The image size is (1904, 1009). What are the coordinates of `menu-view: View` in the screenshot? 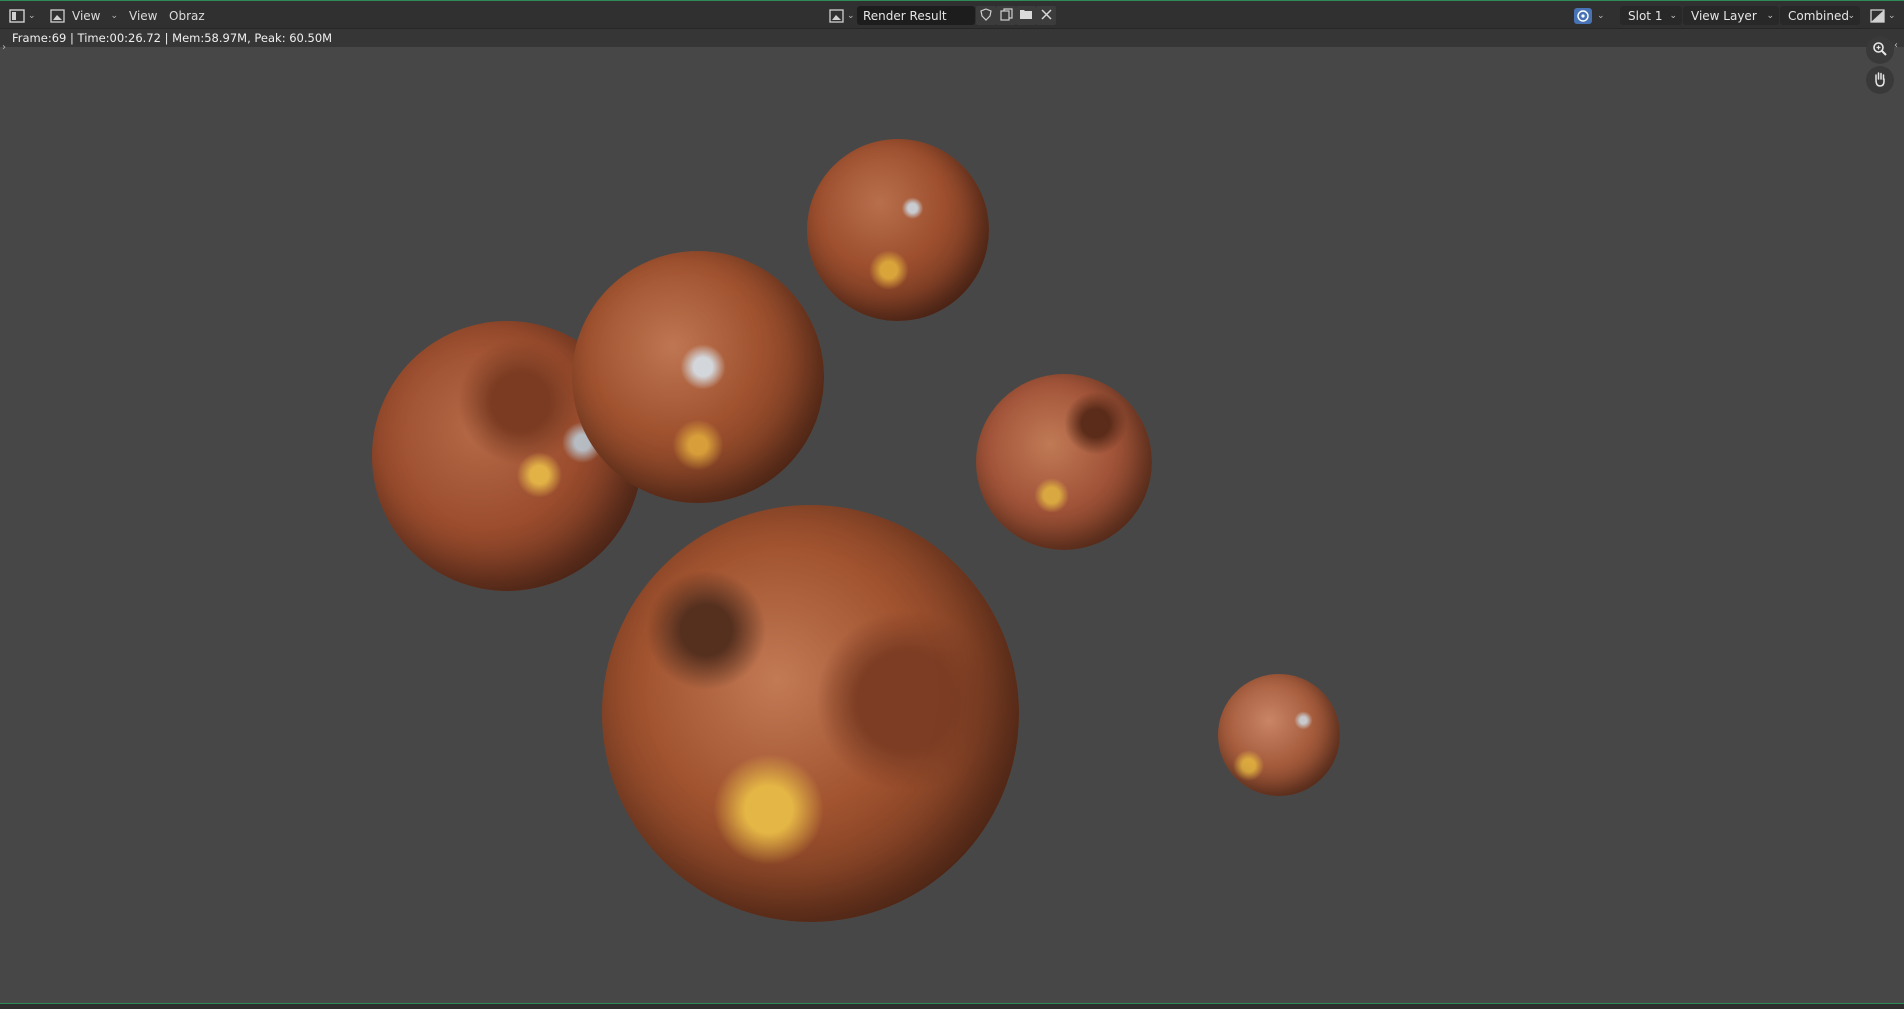 It's located at (143, 15).